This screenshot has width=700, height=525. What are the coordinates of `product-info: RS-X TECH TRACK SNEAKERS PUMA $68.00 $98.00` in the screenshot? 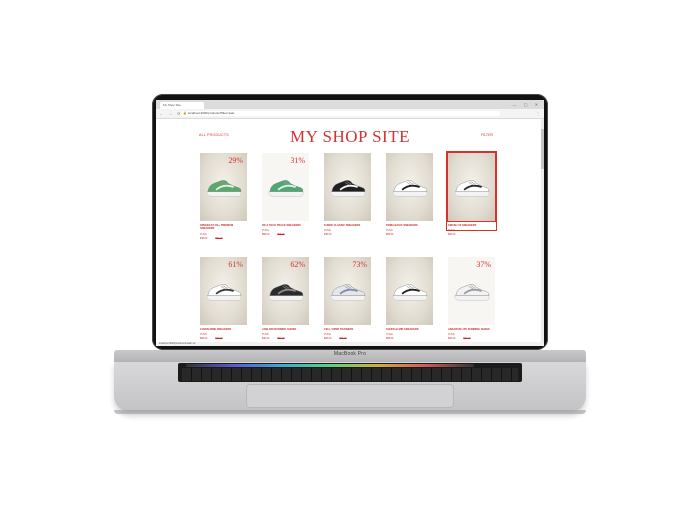 It's located at (285, 230).